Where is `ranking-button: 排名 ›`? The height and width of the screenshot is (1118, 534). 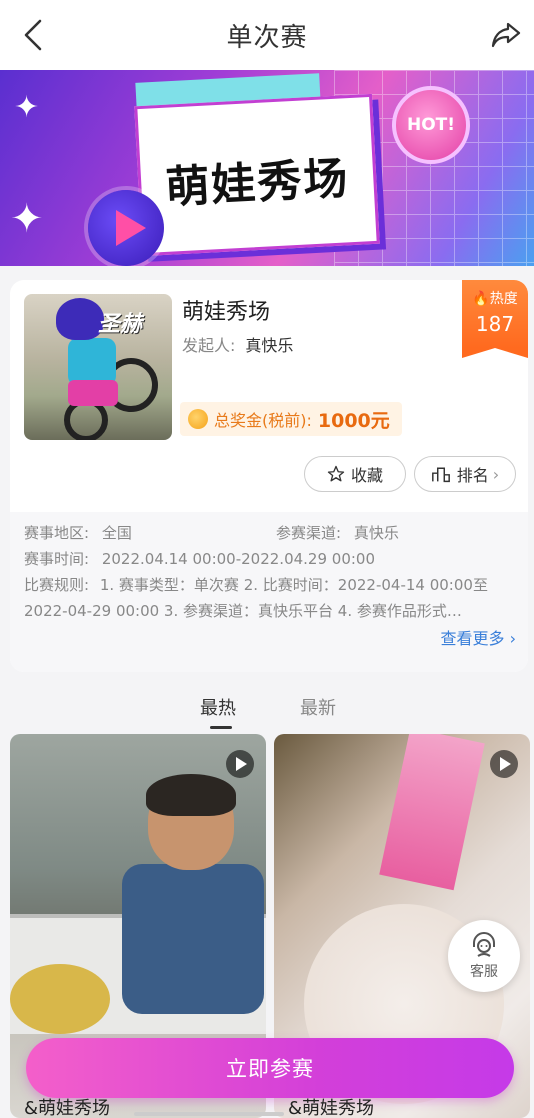 ranking-button: 排名 › is located at coordinates (465, 474).